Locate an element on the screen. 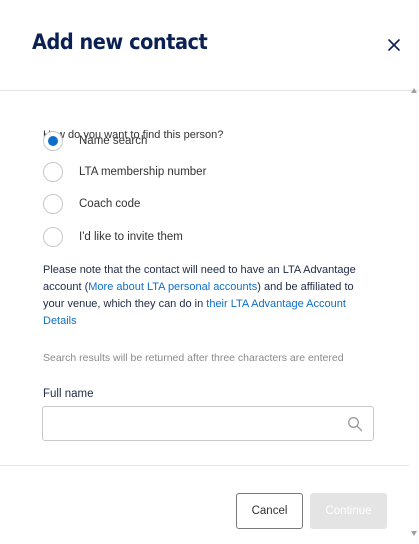  continue-button: Continue is located at coordinates (348, 511).